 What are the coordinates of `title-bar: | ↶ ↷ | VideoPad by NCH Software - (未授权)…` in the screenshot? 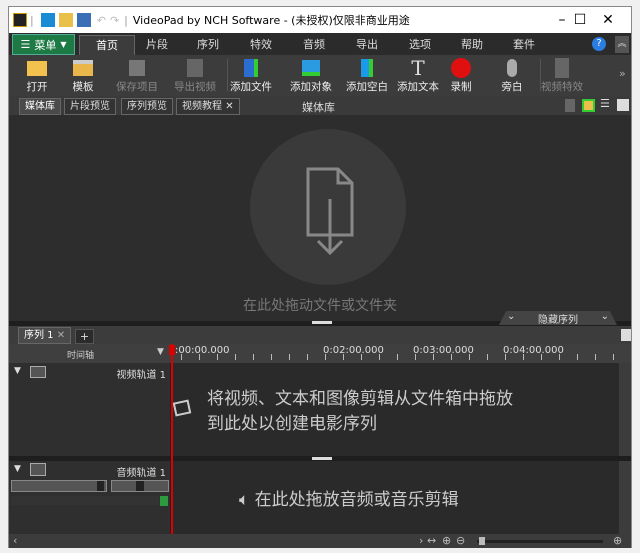 It's located at (320, 20).